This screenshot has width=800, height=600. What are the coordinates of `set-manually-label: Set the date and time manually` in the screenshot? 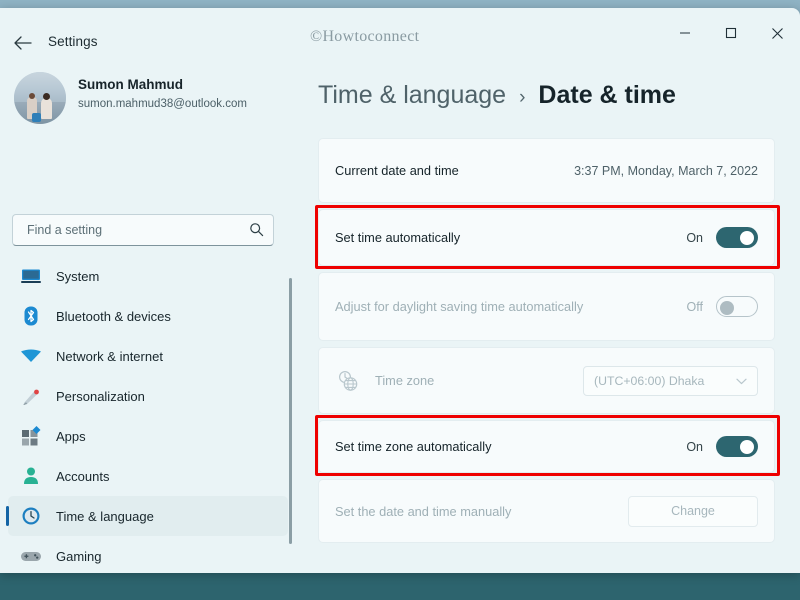 It's located at (423, 511).